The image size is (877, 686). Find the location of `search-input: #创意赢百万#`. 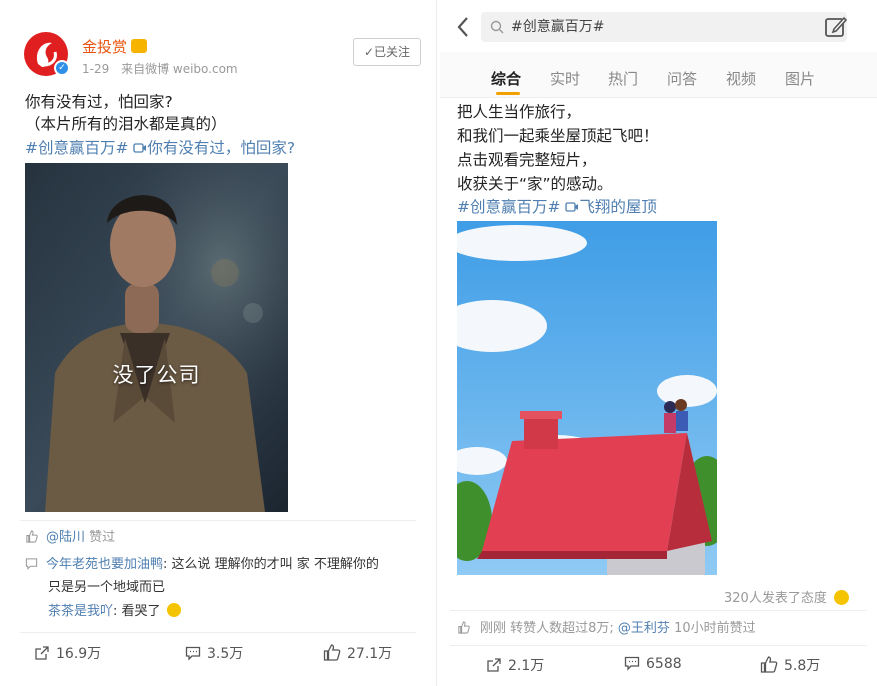

search-input: #创意赢百万# is located at coordinates (664, 27).